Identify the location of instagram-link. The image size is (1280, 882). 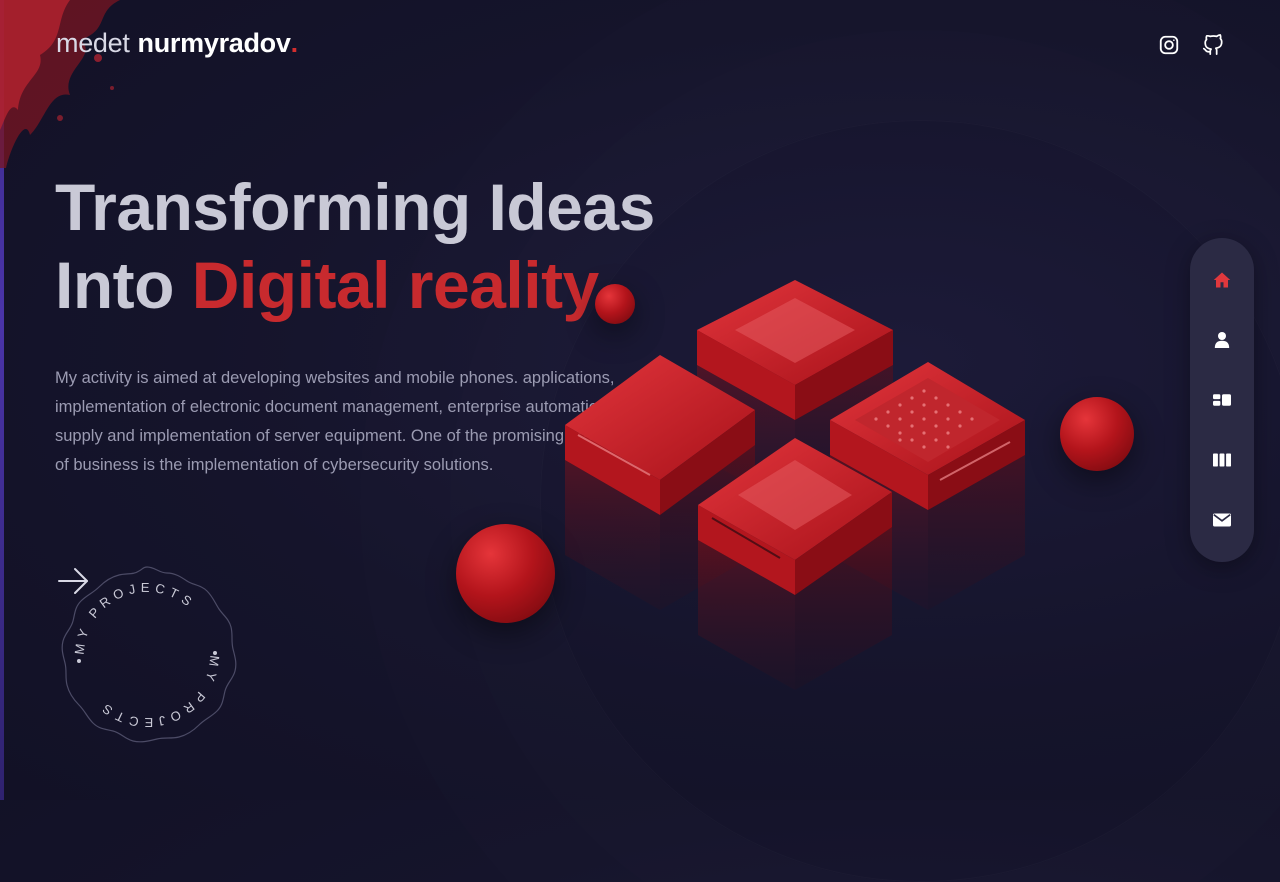
(1169, 45).